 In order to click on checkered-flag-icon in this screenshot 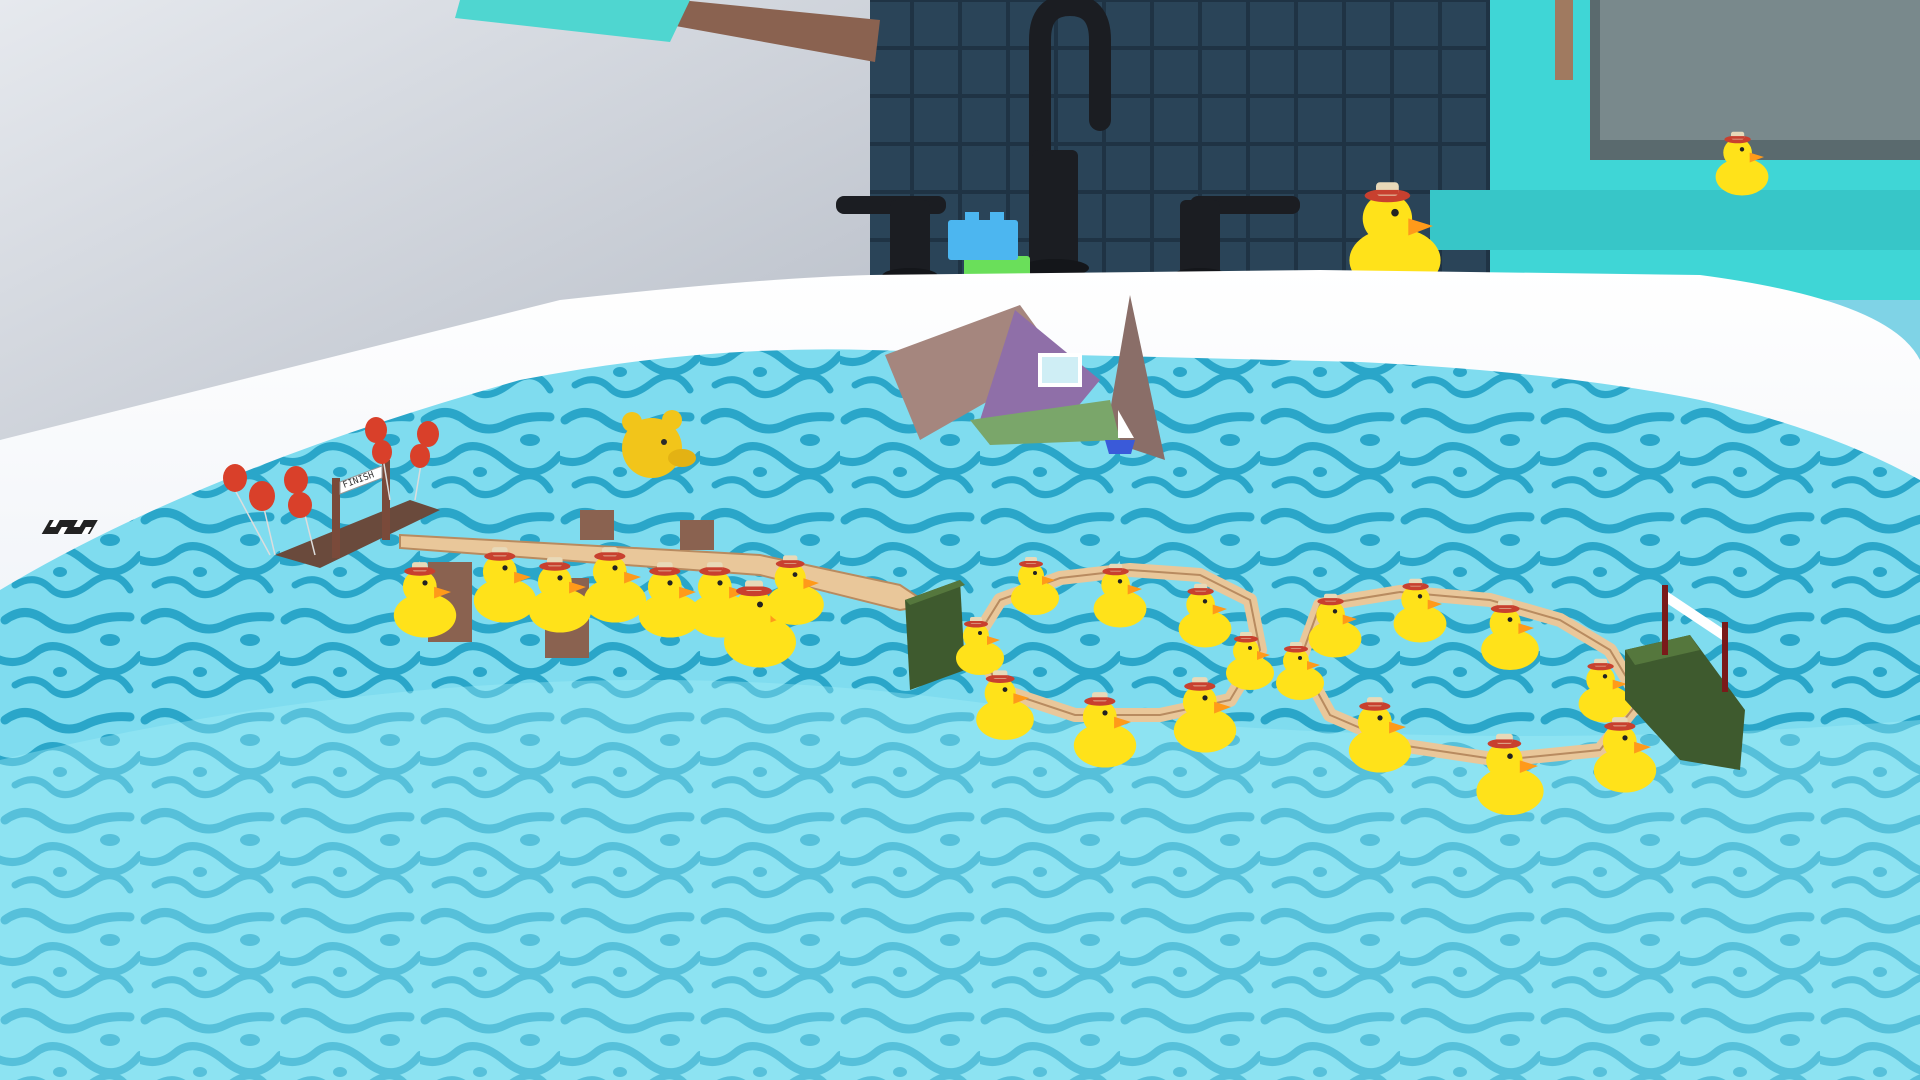, I will do `click(69, 527)`.